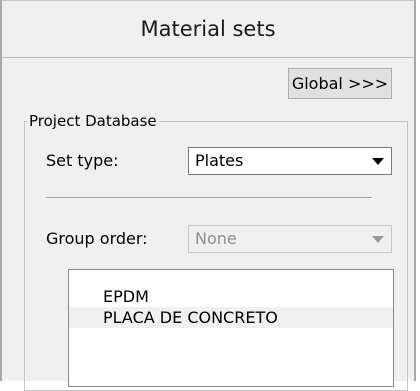  Describe the element at coordinates (231, 317) in the screenshot. I see `list-item: PLACA DE CONCRETO` at that location.